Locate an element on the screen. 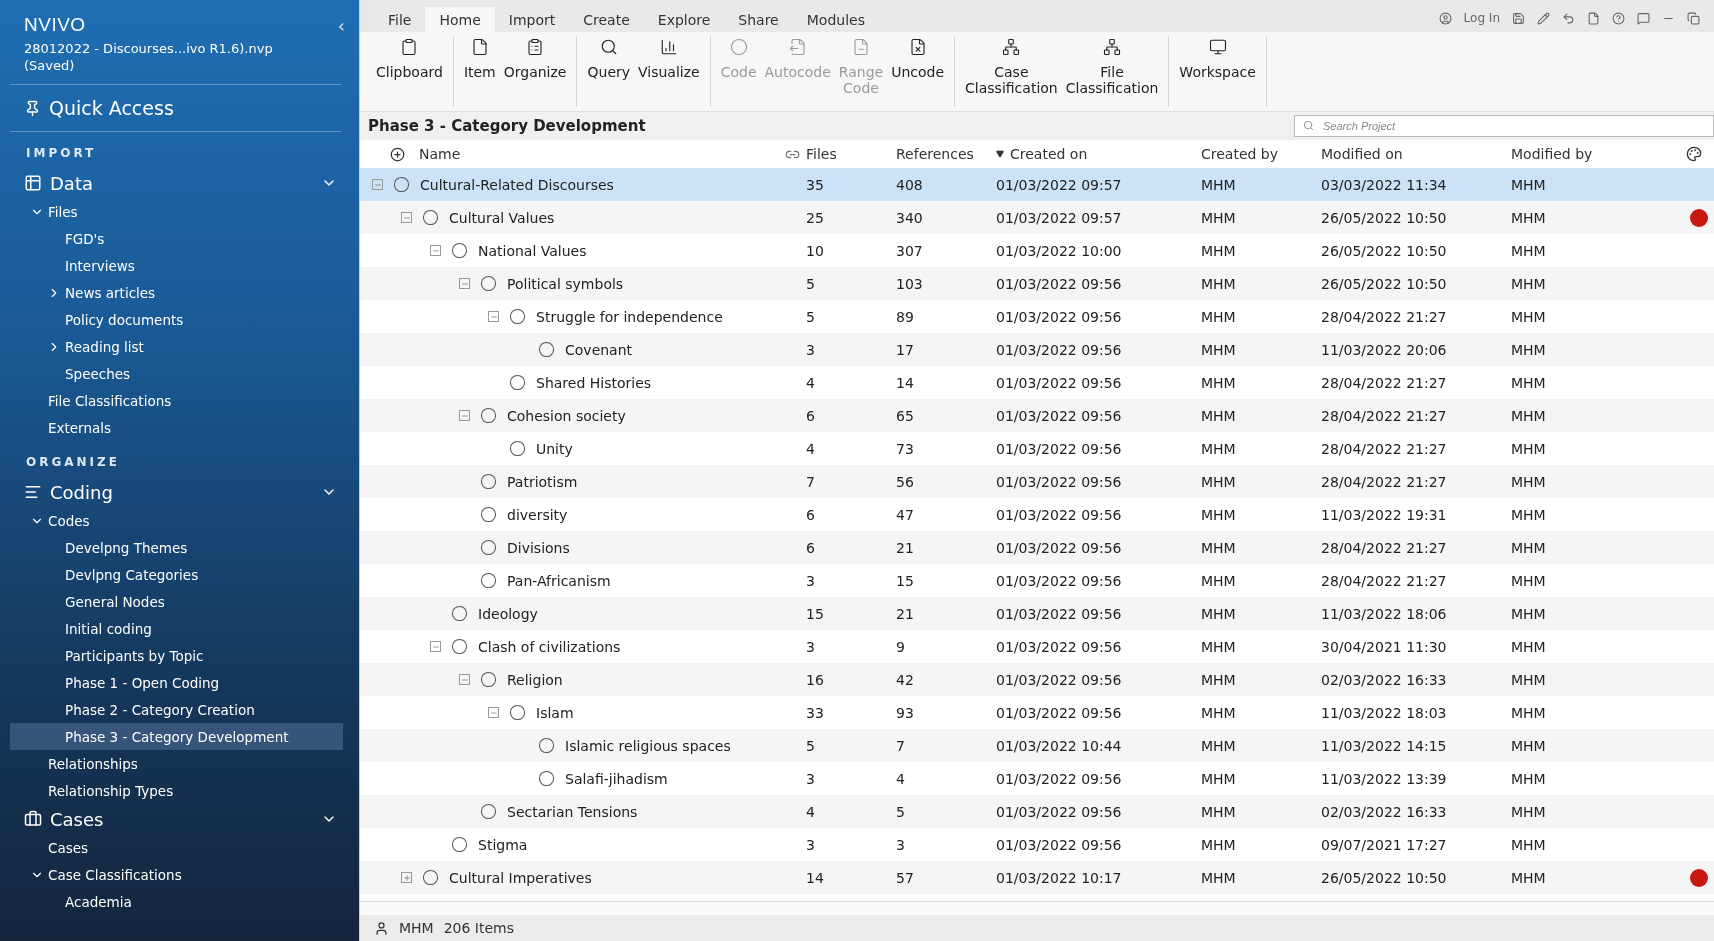 The width and height of the screenshot is (1714, 941). ribbon-button: Workspace is located at coordinates (1217, 71).